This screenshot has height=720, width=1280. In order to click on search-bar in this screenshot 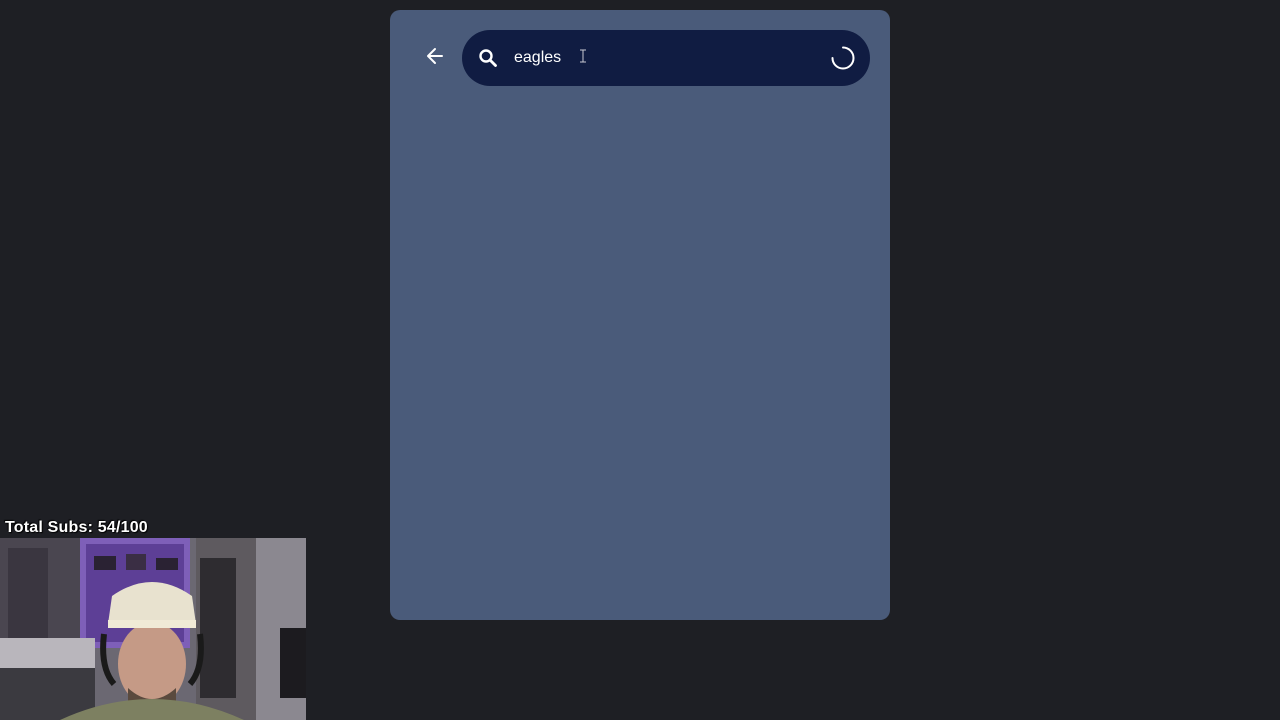, I will do `click(666, 58)`.